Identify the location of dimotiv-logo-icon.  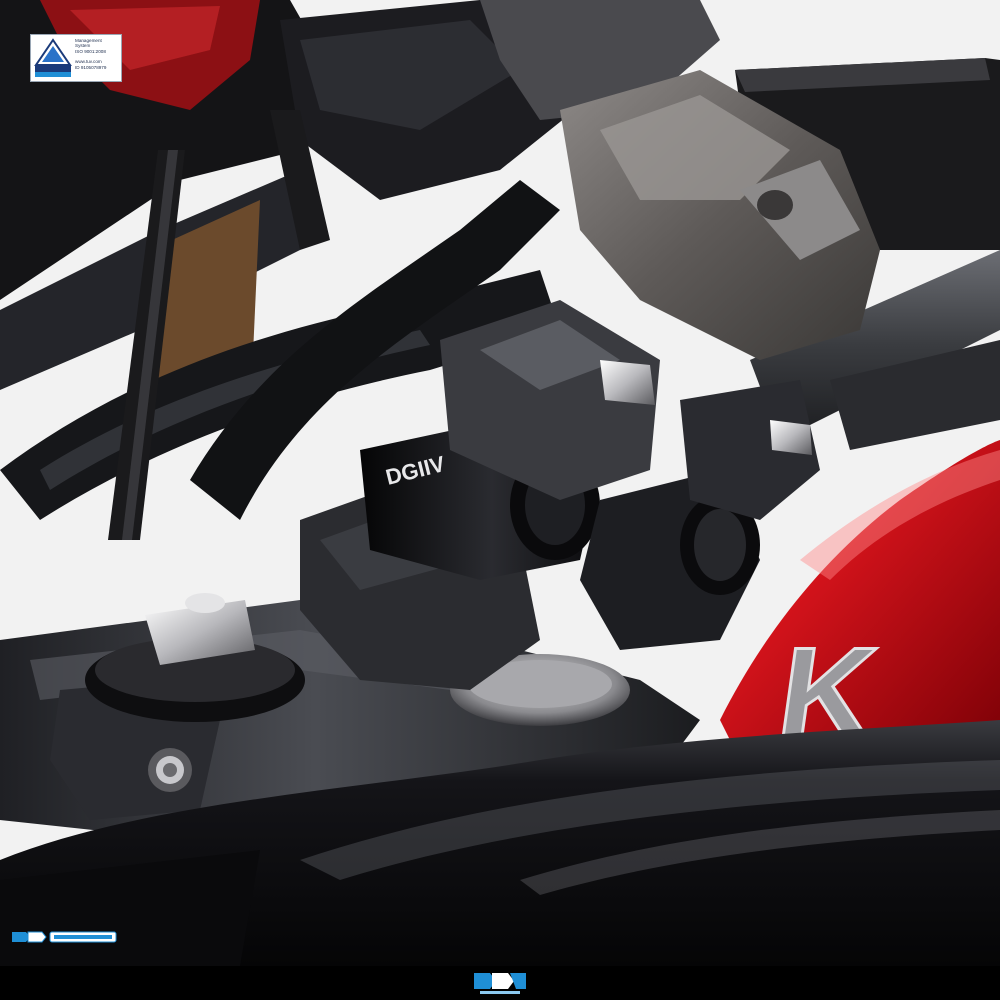
(500, 983).